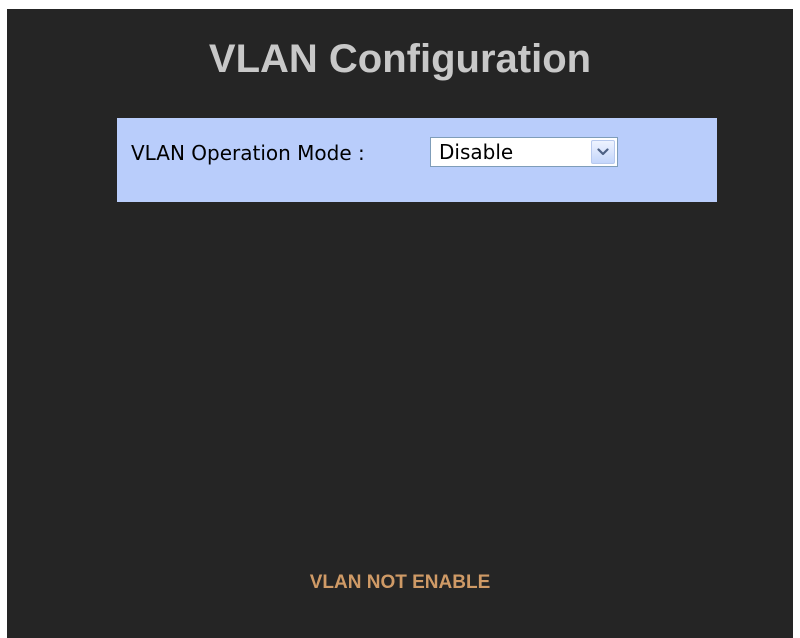 This screenshot has height=638, width=800. I want to click on vlan-mode-label: VLAN Operation Mode :, so click(248, 153).